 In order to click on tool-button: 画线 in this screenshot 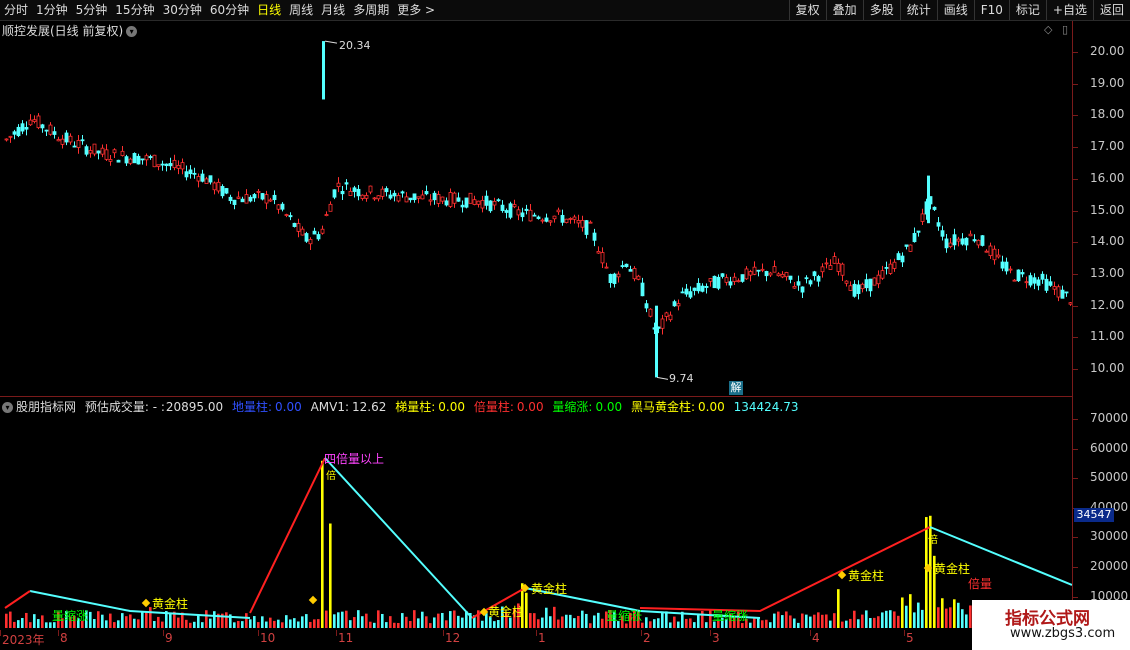, I will do `click(955, 10)`.